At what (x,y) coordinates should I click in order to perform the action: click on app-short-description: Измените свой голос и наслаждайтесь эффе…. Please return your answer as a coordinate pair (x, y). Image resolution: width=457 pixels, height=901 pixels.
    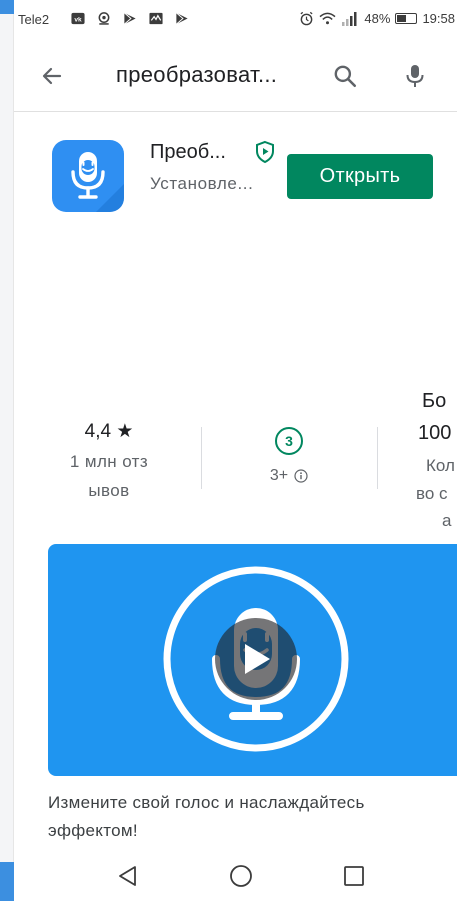
    Looking at the image, I should click on (206, 816).